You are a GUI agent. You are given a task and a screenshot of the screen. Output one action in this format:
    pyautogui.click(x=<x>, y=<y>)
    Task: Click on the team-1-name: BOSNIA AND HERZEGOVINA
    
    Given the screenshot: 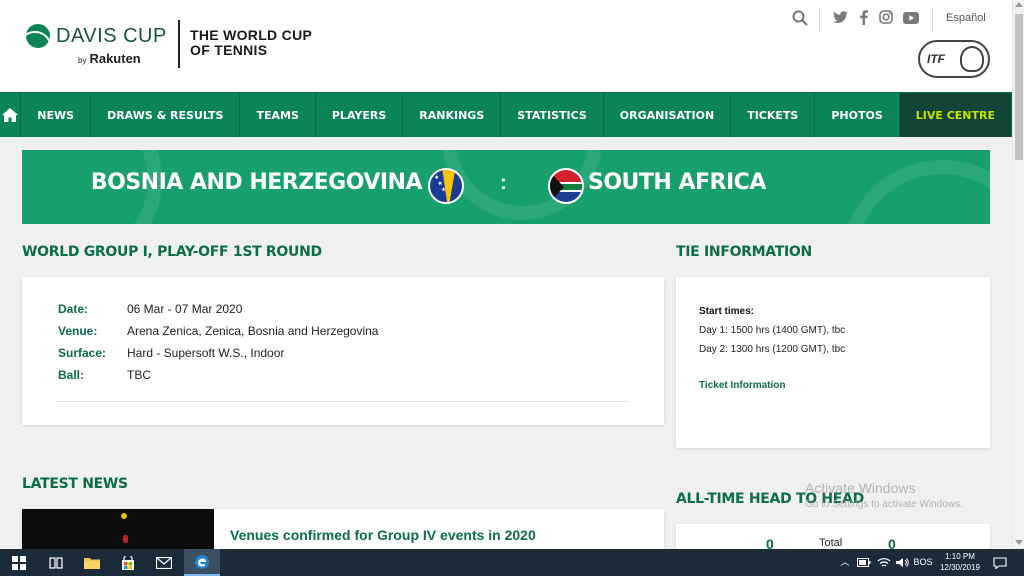 What is the action you would take?
    pyautogui.click(x=257, y=182)
    